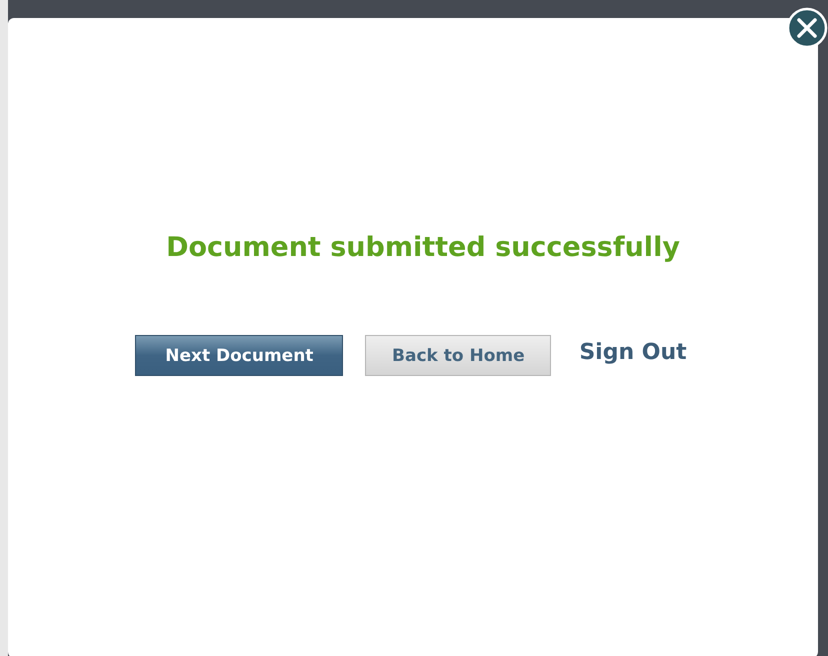 This screenshot has width=828, height=656. Describe the element at coordinates (633, 352) in the screenshot. I see `sign-out-link: Sign Out` at that location.